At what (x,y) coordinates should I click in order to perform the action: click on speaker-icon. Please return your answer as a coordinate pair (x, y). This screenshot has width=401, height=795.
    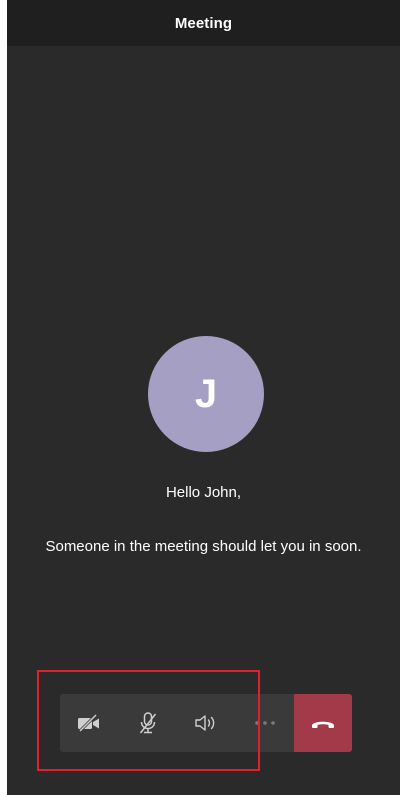
    Looking at the image, I should click on (205, 723).